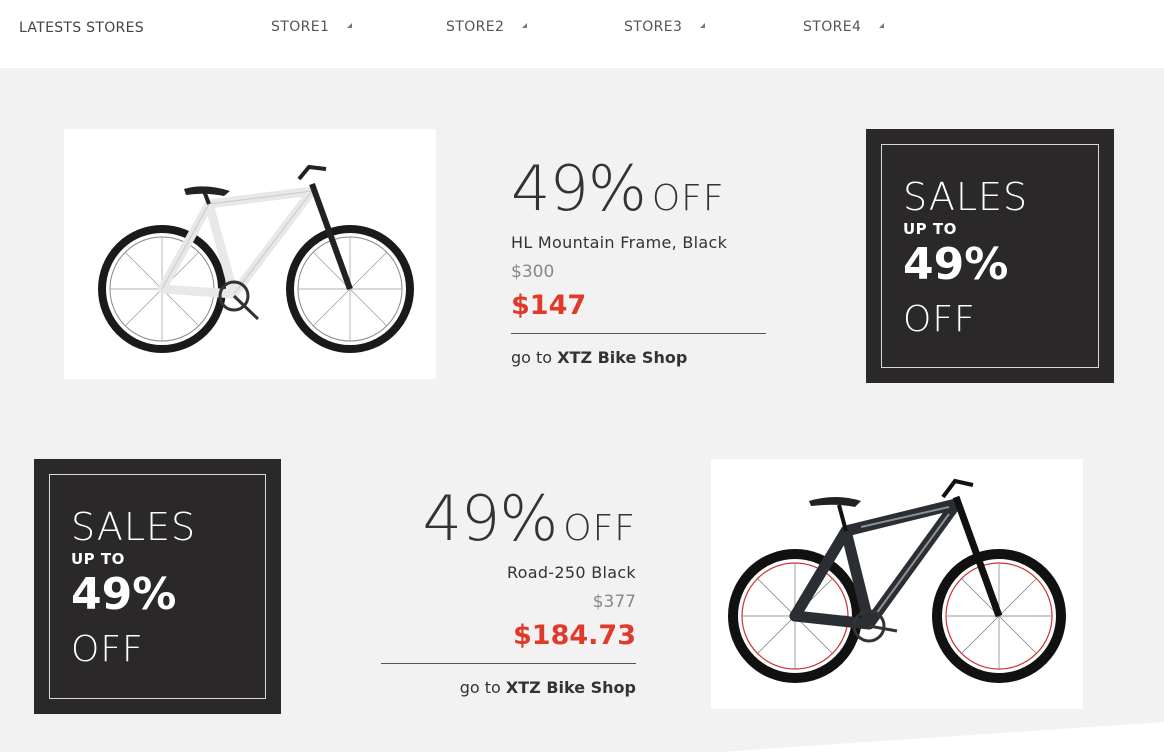 This screenshot has height=752, width=1164. Describe the element at coordinates (508, 572) in the screenshot. I see `product-name: Road-250 Black` at that location.